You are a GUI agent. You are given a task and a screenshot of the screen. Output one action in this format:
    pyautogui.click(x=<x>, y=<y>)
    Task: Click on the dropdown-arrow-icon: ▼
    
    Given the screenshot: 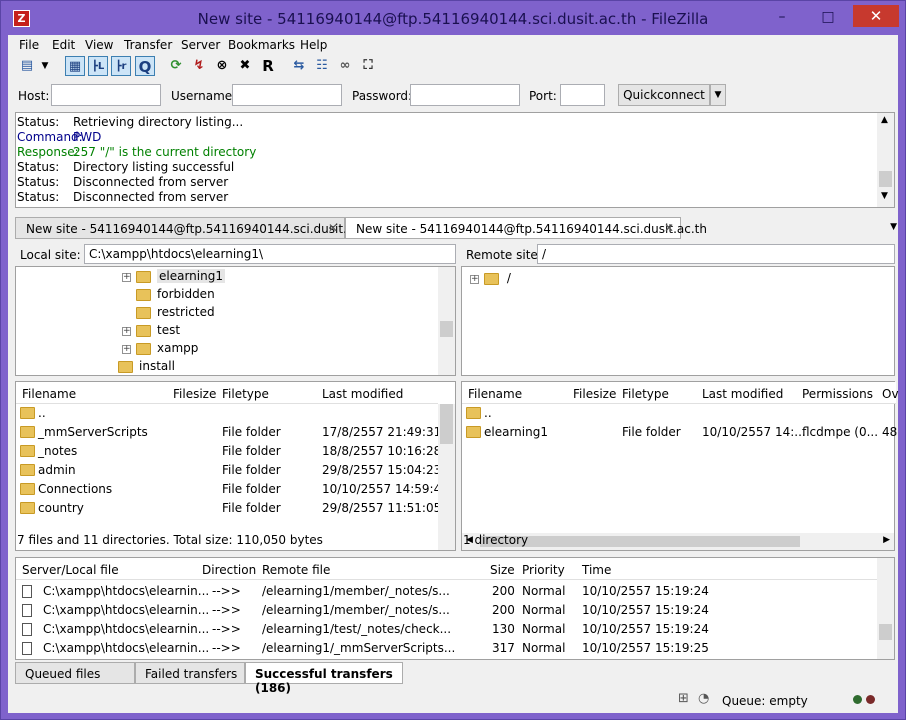 What is the action you would take?
    pyautogui.click(x=45, y=66)
    